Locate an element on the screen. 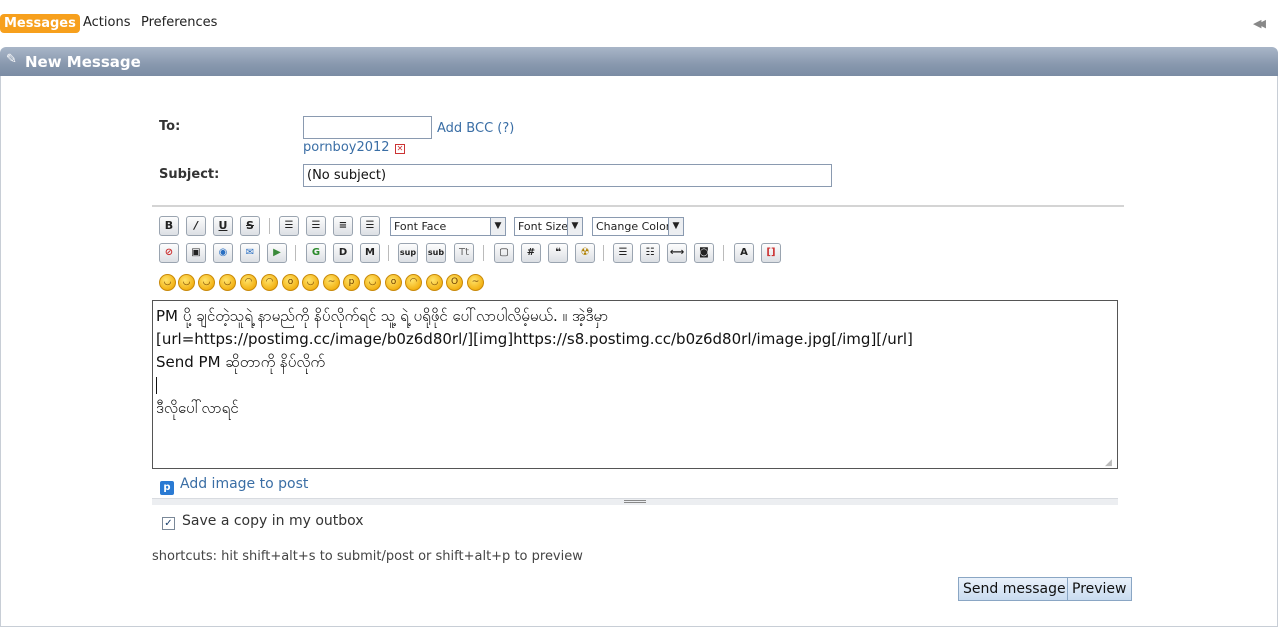  tab-actions: Actions is located at coordinates (107, 22).